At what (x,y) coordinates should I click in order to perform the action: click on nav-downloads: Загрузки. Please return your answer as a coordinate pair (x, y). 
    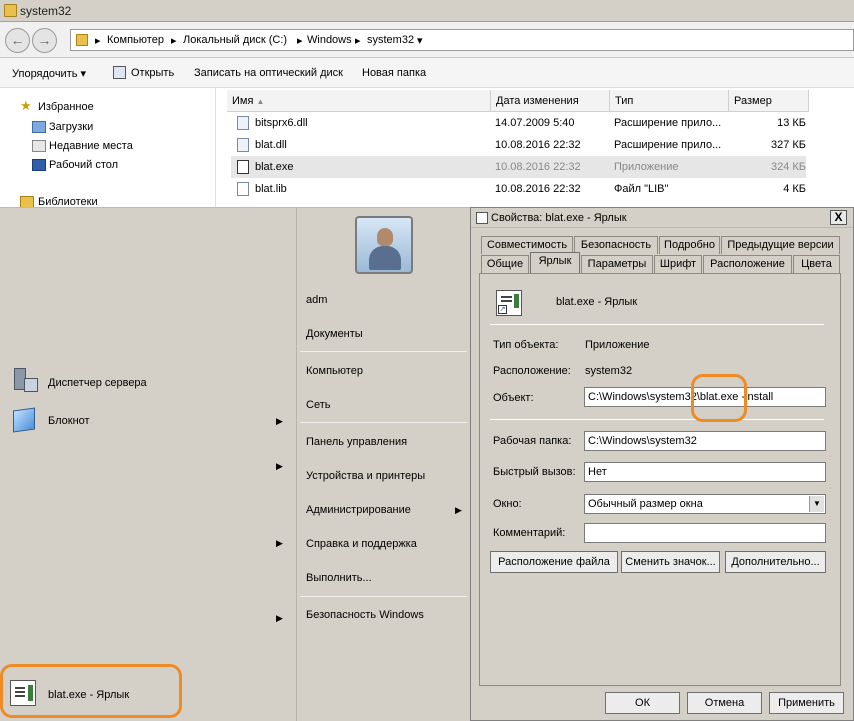
    Looking at the image, I should click on (71, 127).